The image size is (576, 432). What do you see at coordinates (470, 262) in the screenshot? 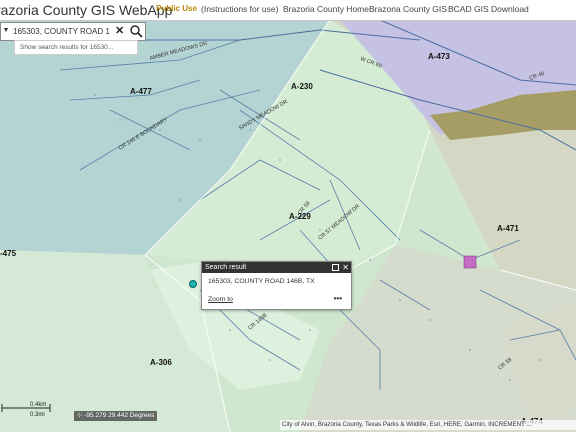
I see `poi-marker-icon` at bounding box center [470, 262].